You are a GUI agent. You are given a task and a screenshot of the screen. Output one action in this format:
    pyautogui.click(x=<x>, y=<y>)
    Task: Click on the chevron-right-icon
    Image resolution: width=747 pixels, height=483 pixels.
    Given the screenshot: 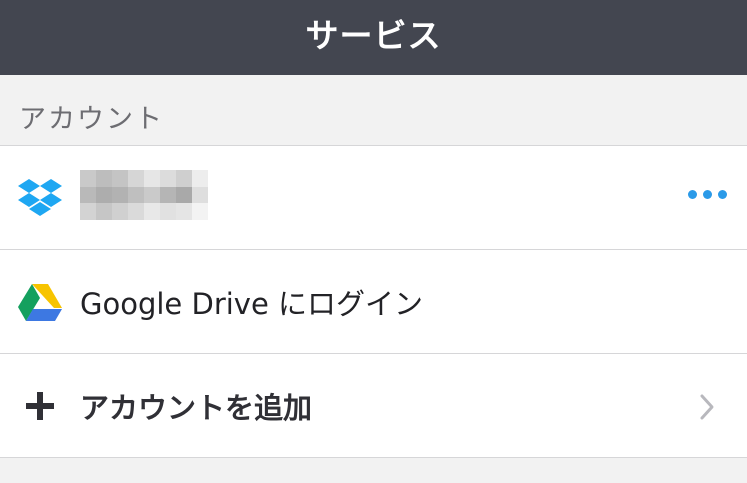 What is the action you would take?
    pyautogui.click(x=707, y=409)
    